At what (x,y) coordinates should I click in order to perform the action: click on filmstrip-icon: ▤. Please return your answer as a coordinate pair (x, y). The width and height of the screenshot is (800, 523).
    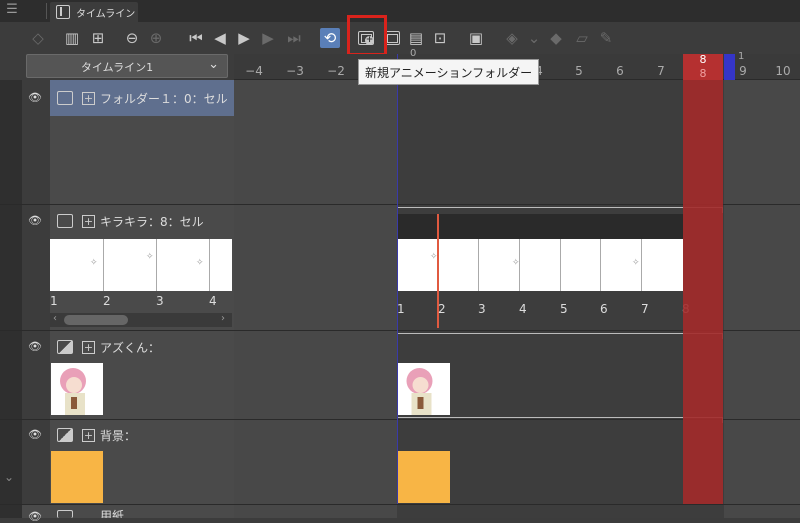
    Looking at the image, I should click on (416, 38).